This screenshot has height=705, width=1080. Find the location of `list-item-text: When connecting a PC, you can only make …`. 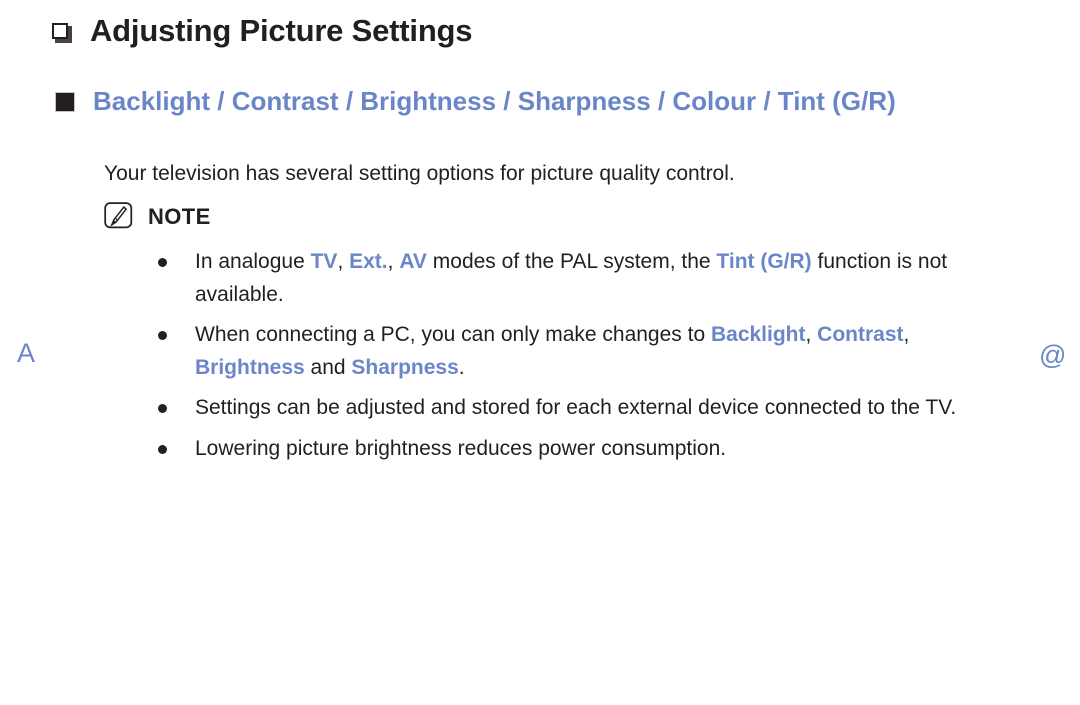

list-item-text: When connecting a PC, you can only make … is located at coordinates (559, 351).